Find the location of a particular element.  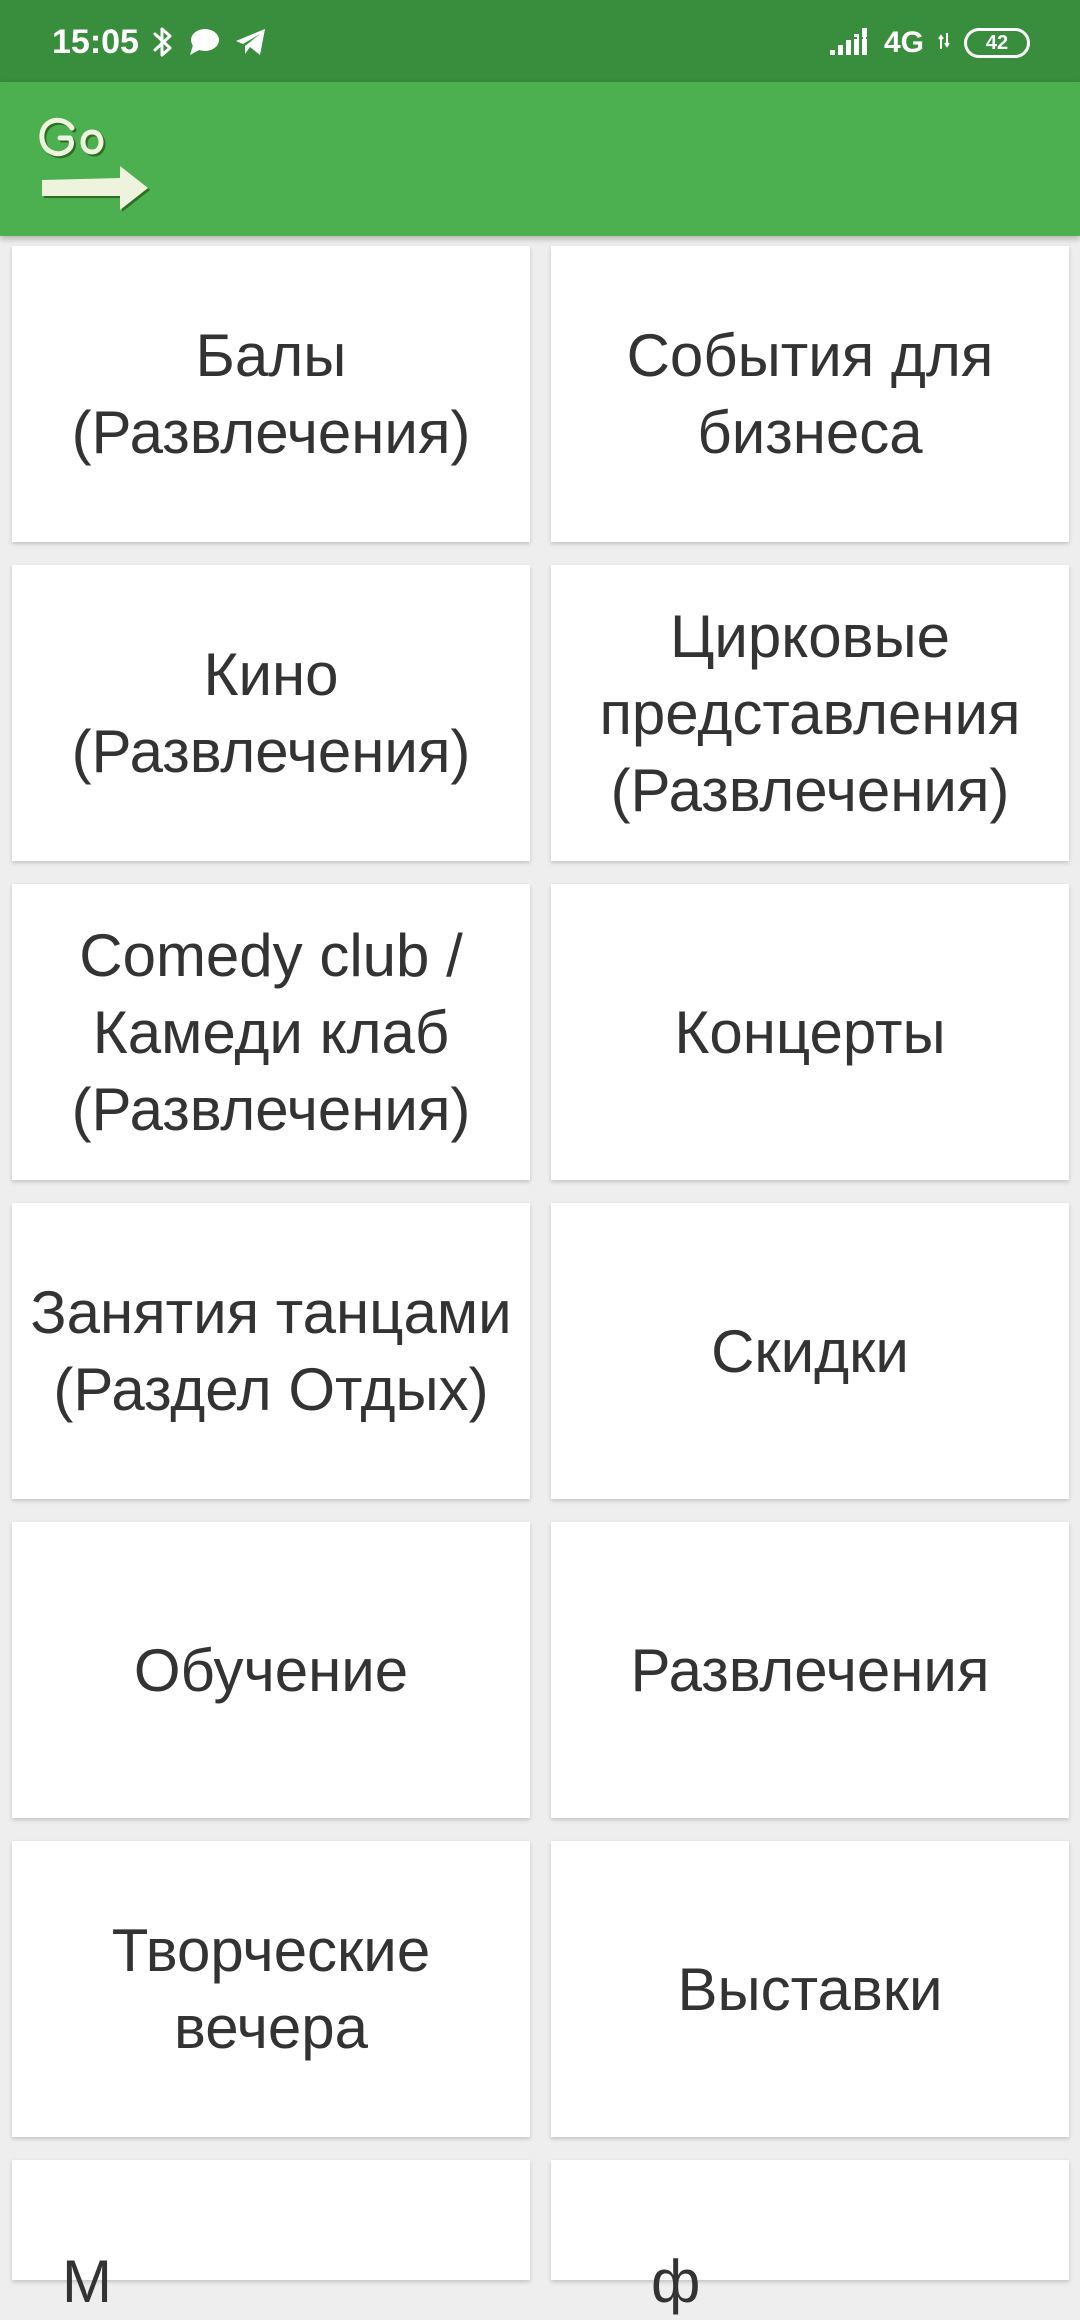

bluetooth-icon is located at coordinates (163, 44).